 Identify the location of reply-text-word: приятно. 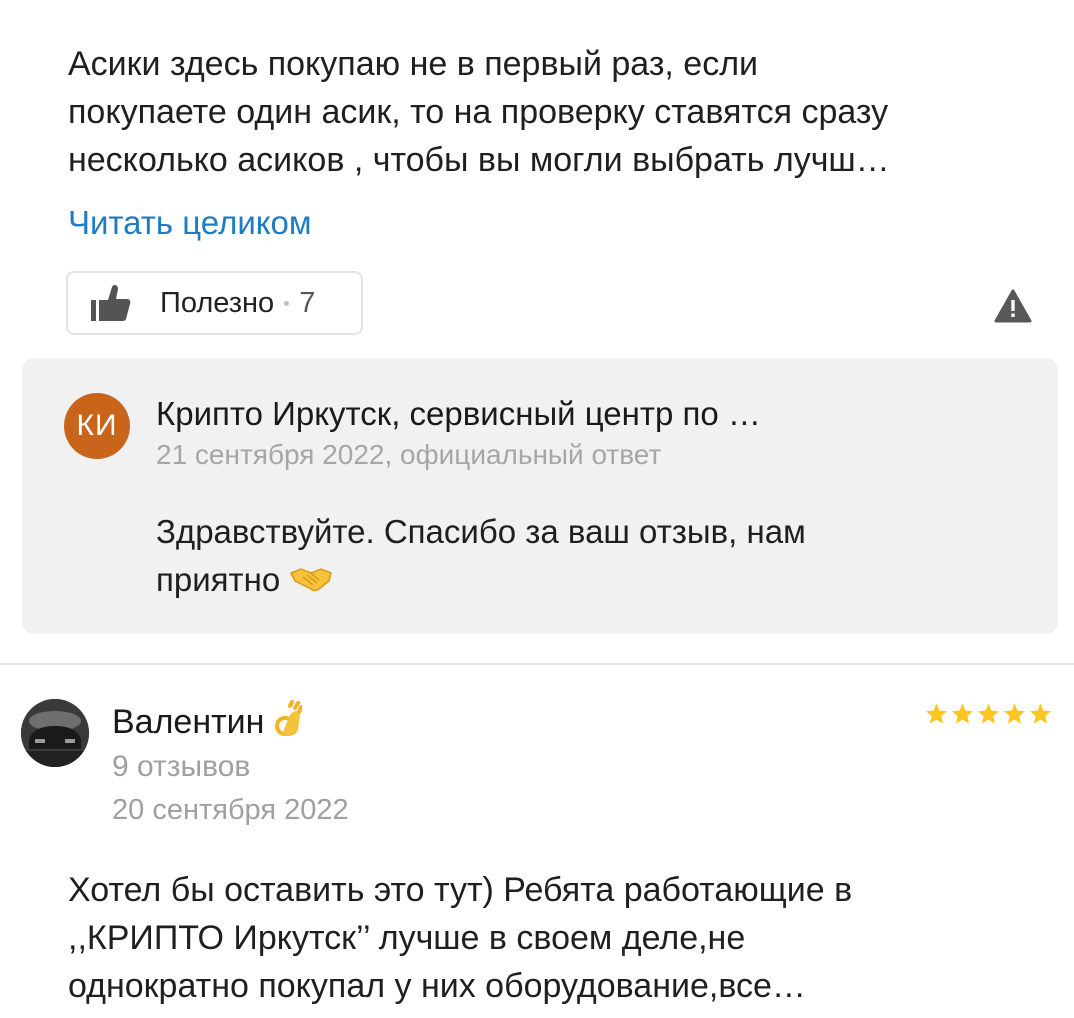
(218, 579).